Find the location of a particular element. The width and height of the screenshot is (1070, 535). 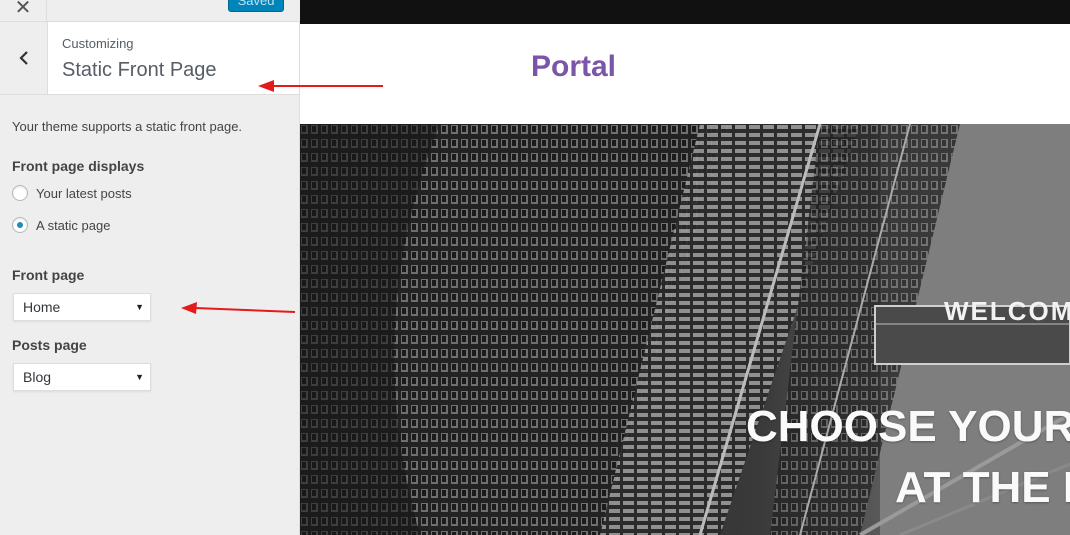

admin-bar is located at coordinates (685, 12).